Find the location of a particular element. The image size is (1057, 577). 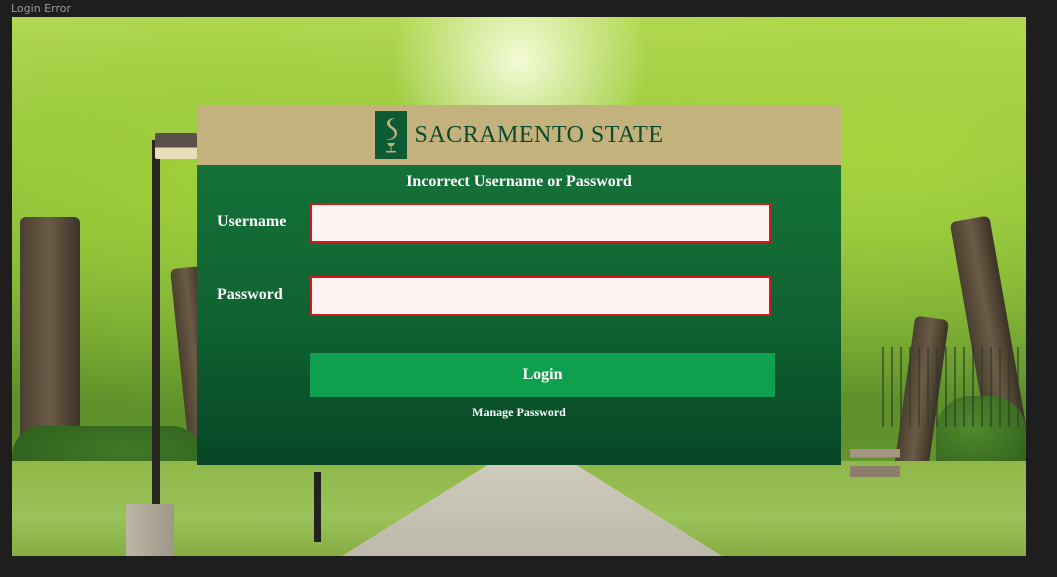

window-title: Login Error is located at coordinates (41, 8).